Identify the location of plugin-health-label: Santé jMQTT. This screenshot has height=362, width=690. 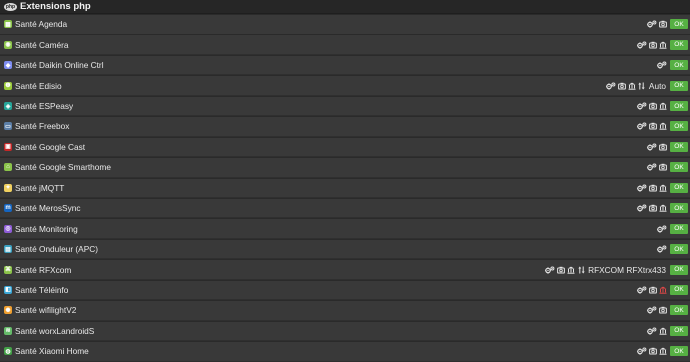
(40, 187).